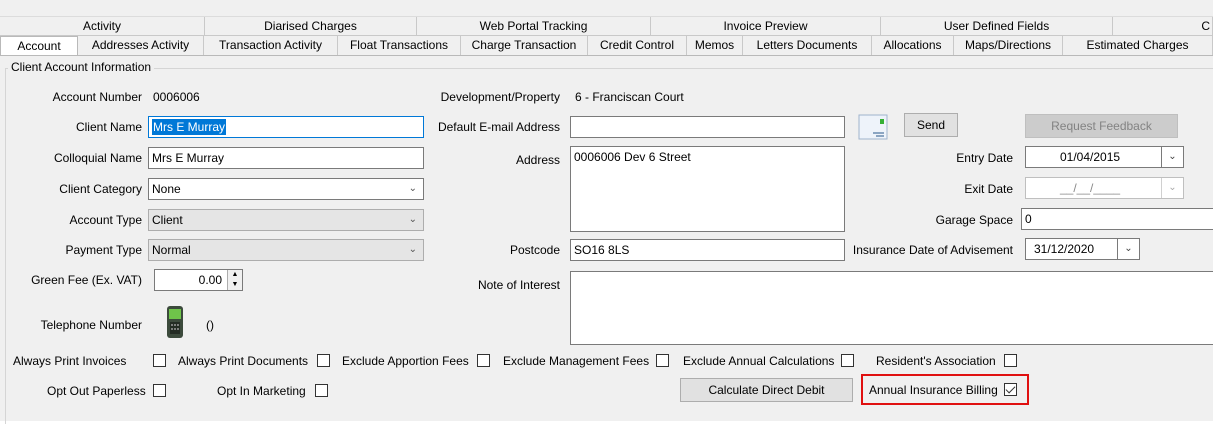  Describe the element at coordinates (534, 250) in the screenshot. I see `postcode-label: Postcode` at that location.